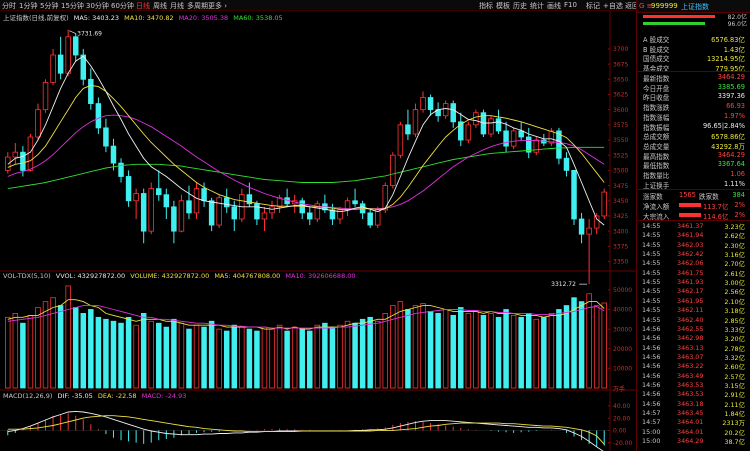 Image resolution: width=750 pixels, height=451 pixels. Describe the element at coordinates (646, 6) in the screenshot. I see `g-icon: G ≡` at that location.